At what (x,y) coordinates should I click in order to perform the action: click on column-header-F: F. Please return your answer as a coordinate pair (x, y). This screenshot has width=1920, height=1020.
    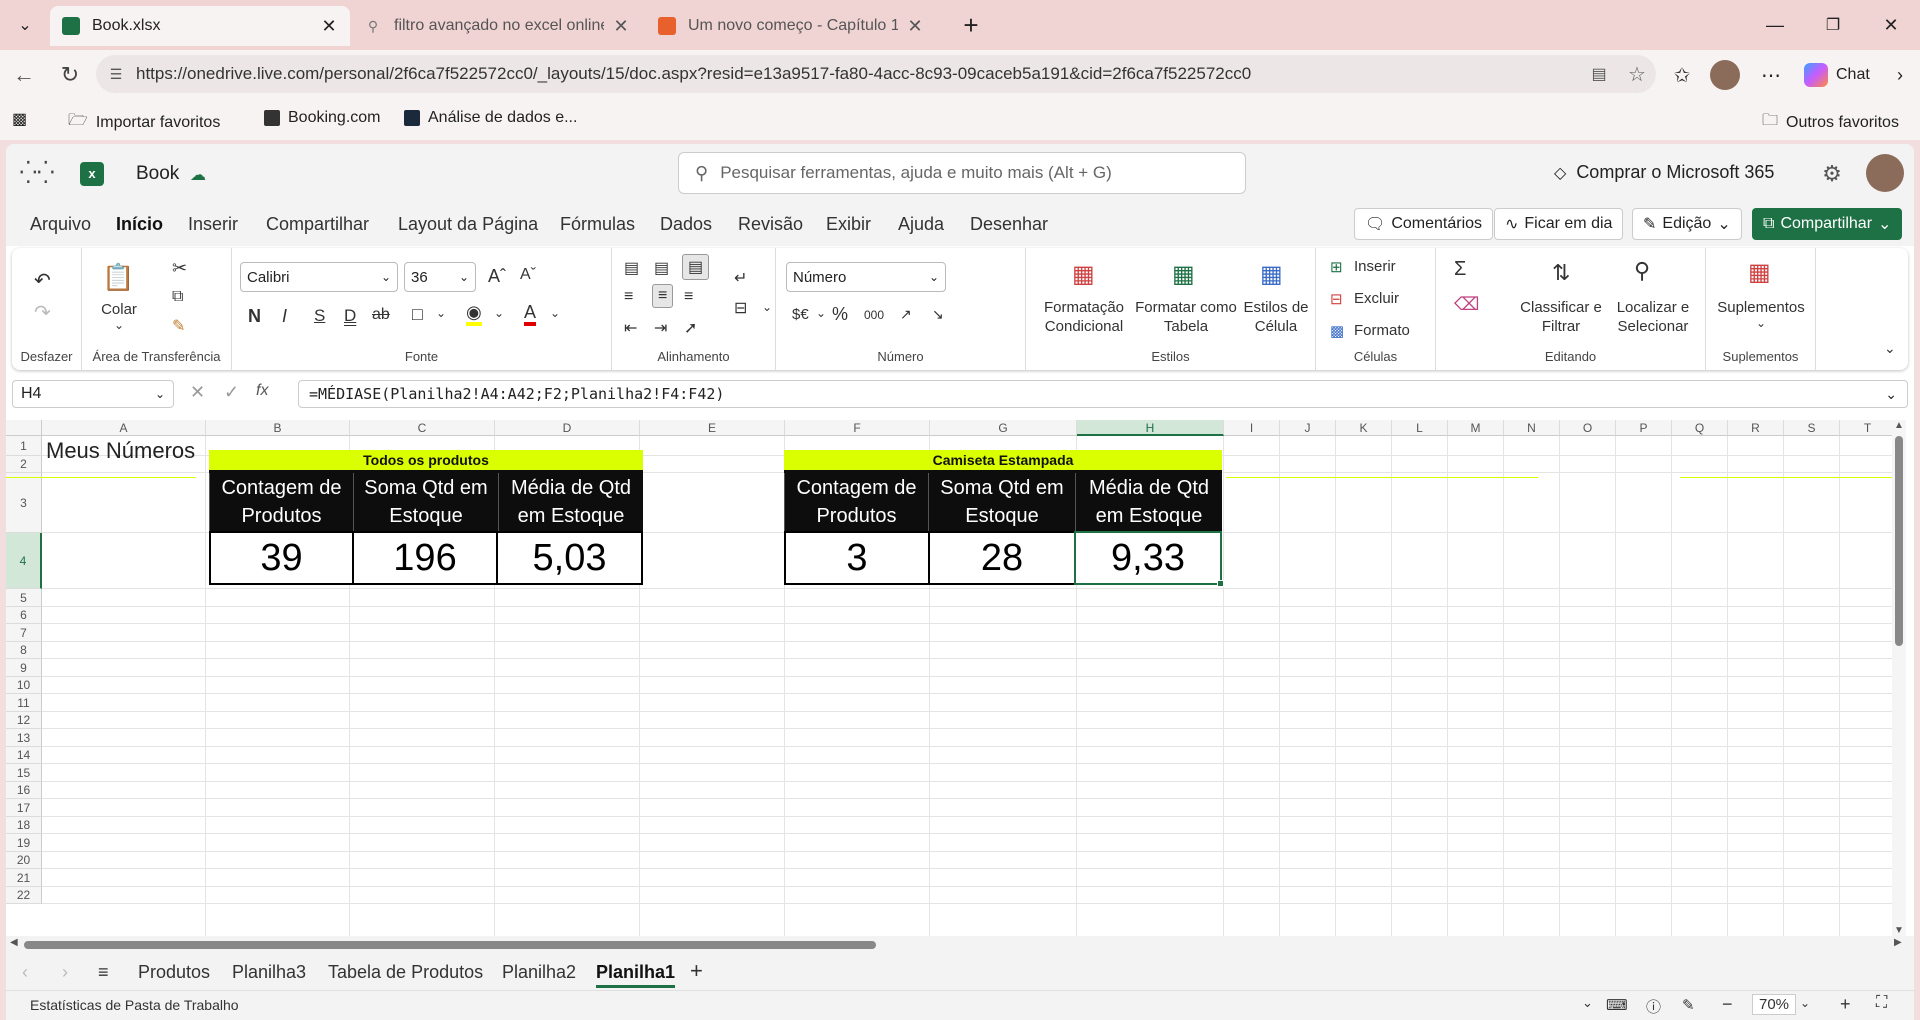
    Looking at the image, I should click on (857, 428).